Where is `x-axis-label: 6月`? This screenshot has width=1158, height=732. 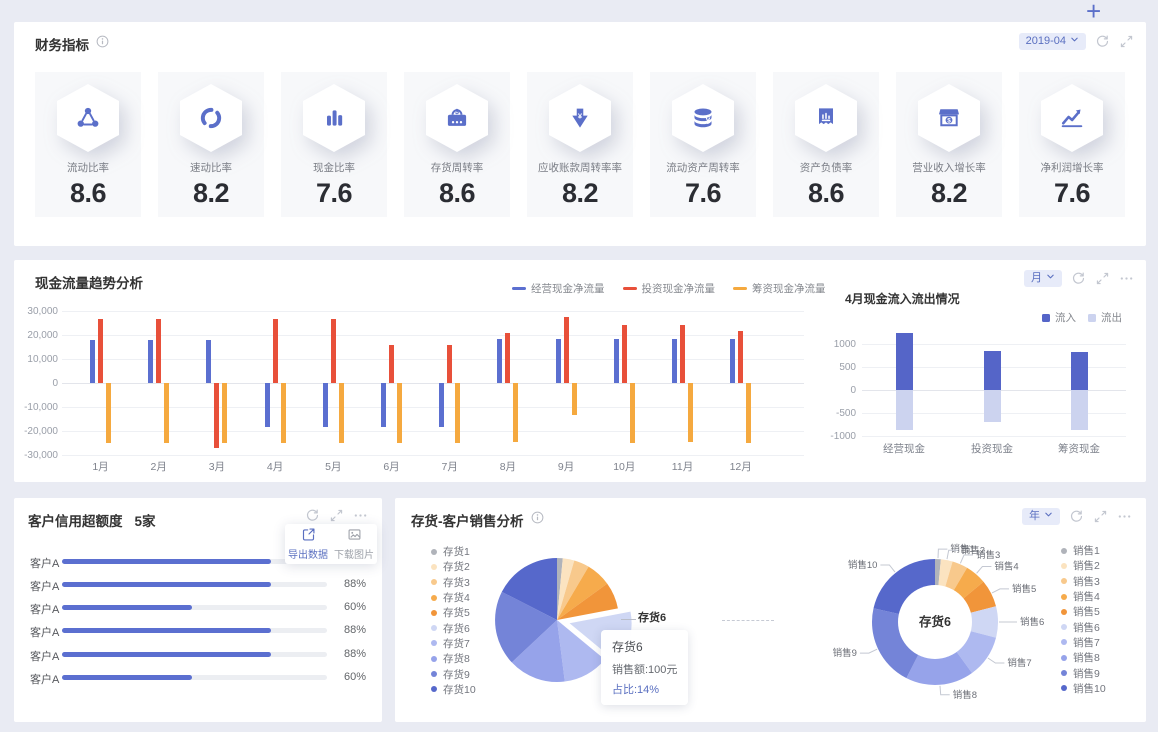 x-axis-label: 6月 is located at coordinates (391, 467).